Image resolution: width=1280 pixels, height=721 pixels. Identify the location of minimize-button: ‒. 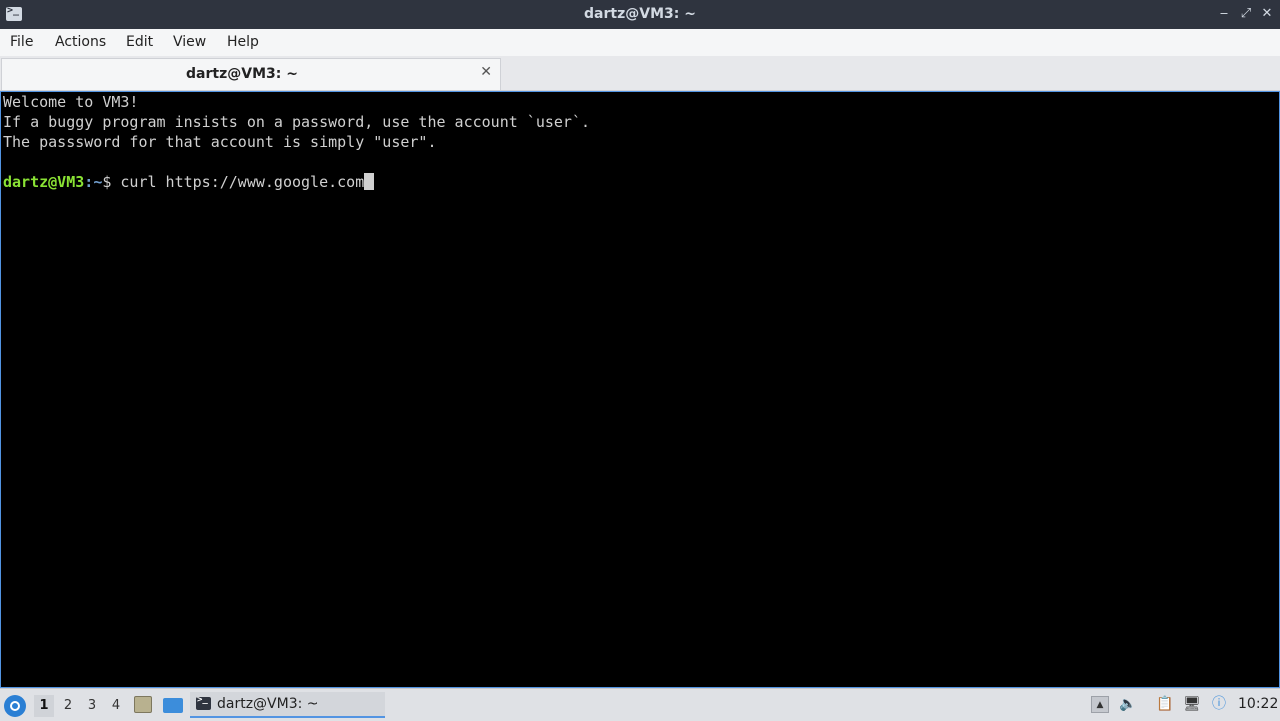
(1224, 14).